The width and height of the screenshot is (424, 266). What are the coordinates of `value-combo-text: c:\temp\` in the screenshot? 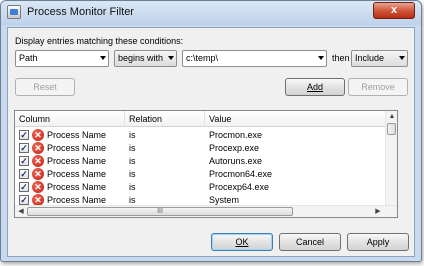 It's located at (202, 58).